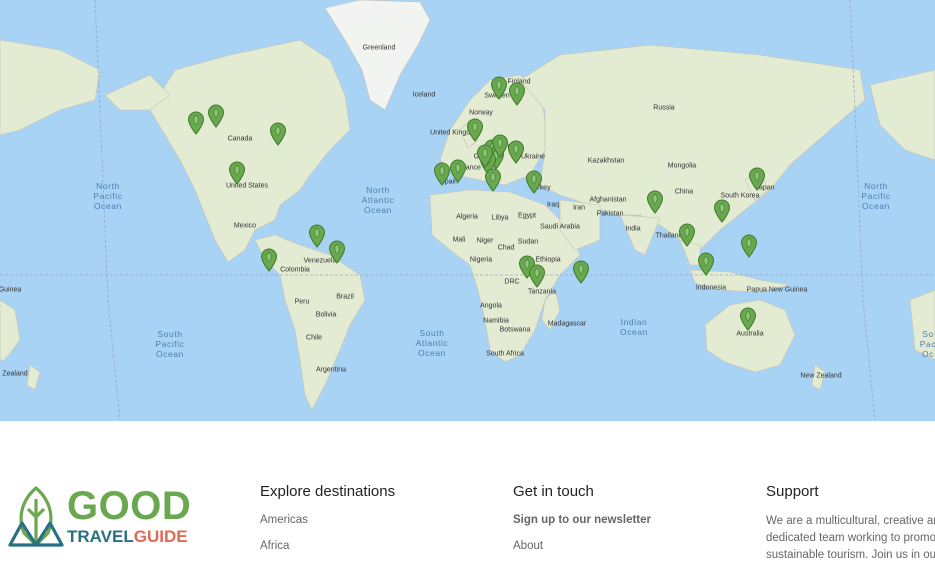 The height and width of the screenshot is (567, 935). What do you see at coordinates (459, 240) in the screenshot?
I see `country-label: Mali` at bounding box center [459, 240].